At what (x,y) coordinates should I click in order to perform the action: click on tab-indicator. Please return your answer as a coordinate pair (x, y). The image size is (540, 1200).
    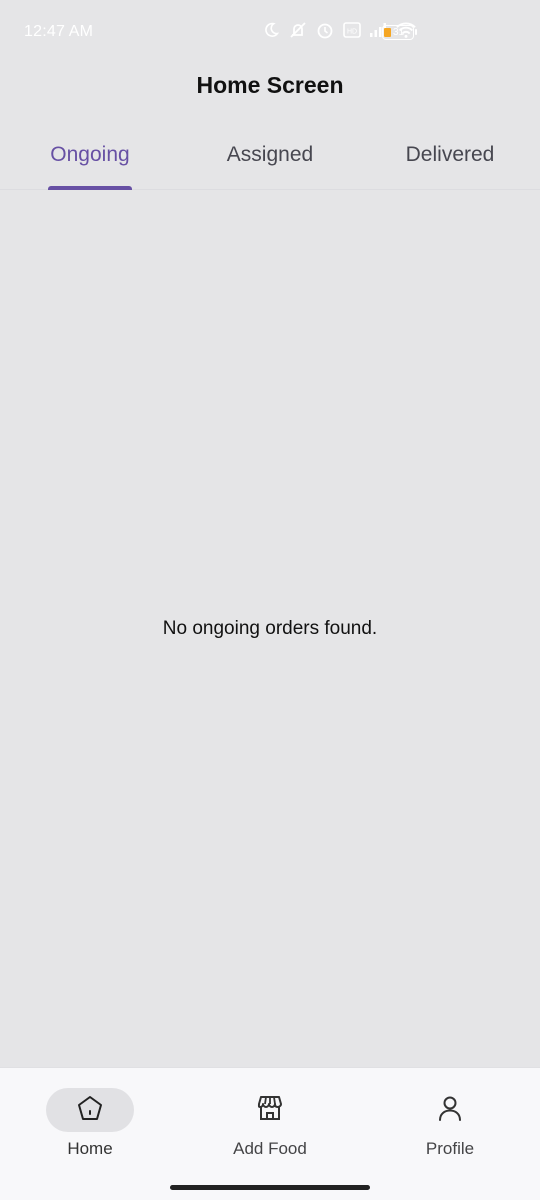
    Looking at the image, I should click on (90, 188).